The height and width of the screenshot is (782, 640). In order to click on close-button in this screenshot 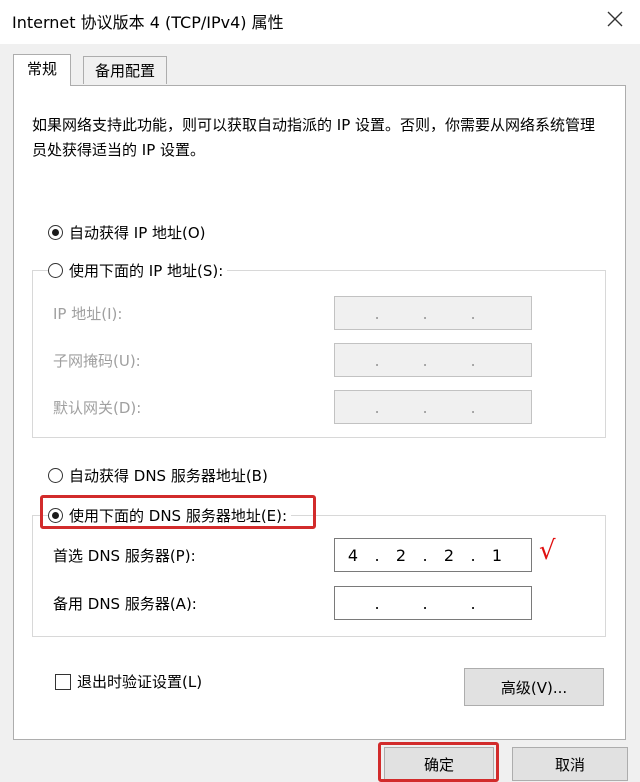, I will do `click(615, 19)`.